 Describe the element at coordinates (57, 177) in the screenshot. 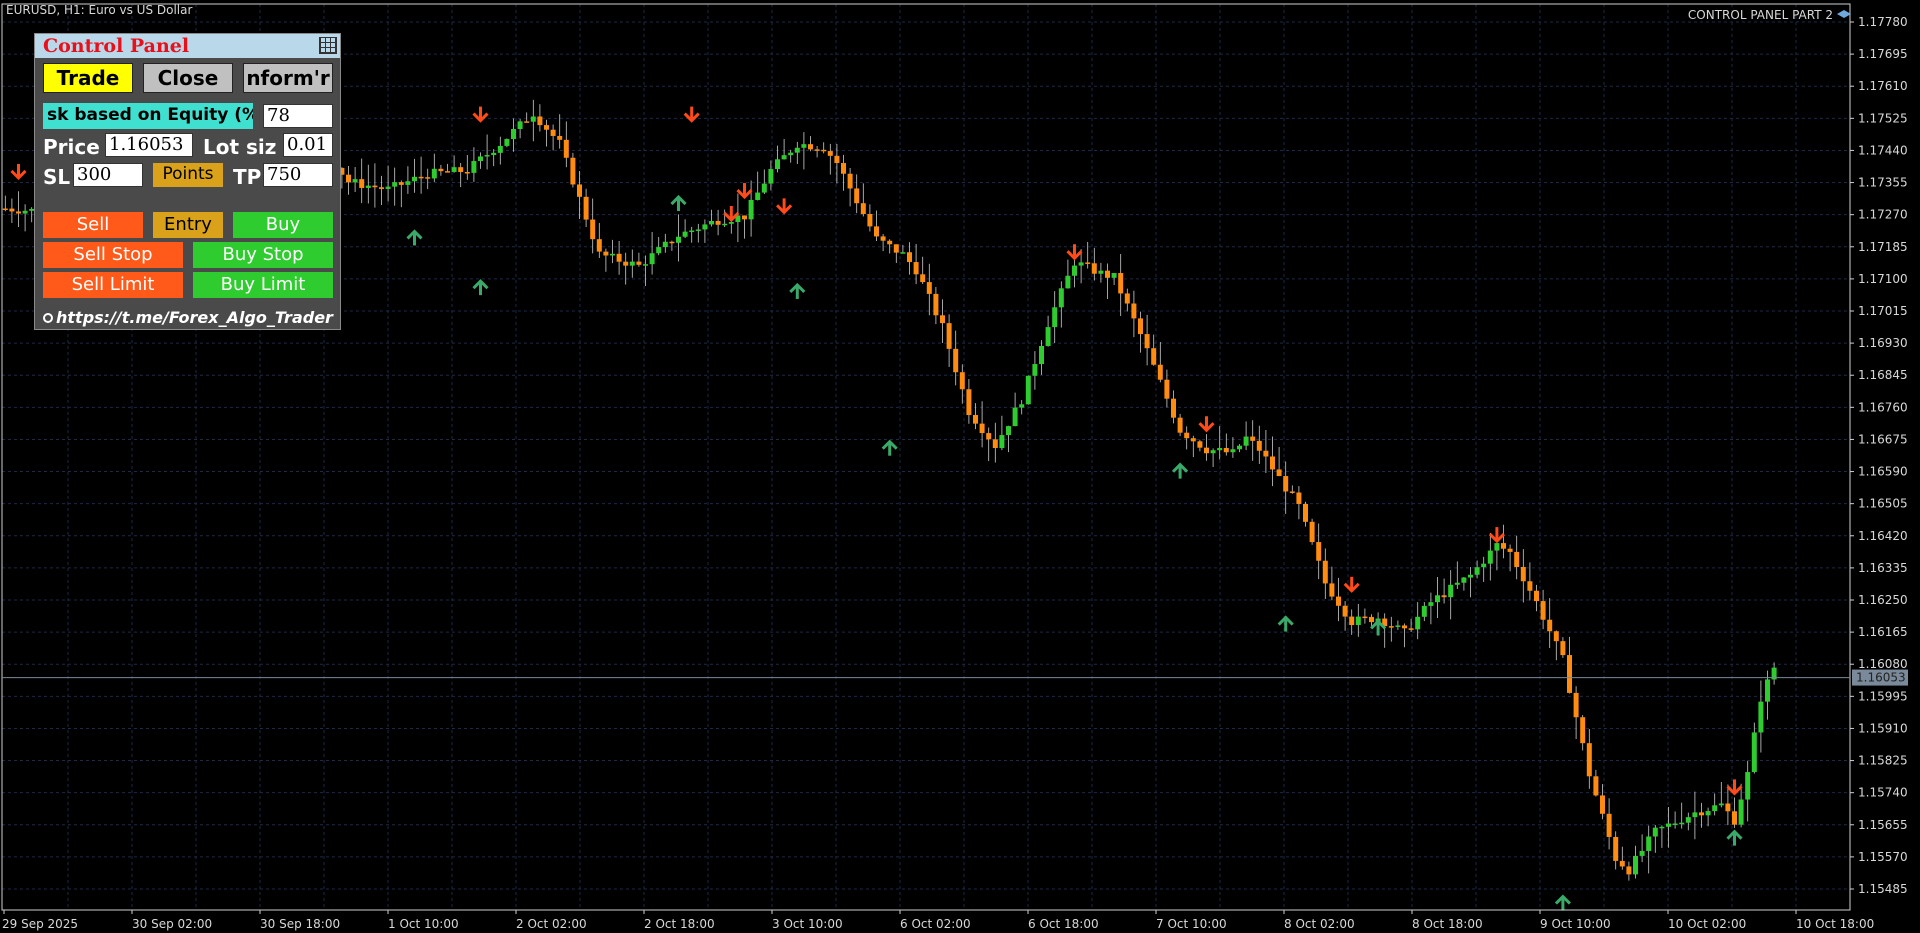

I see `sl-label: SL` at that location.